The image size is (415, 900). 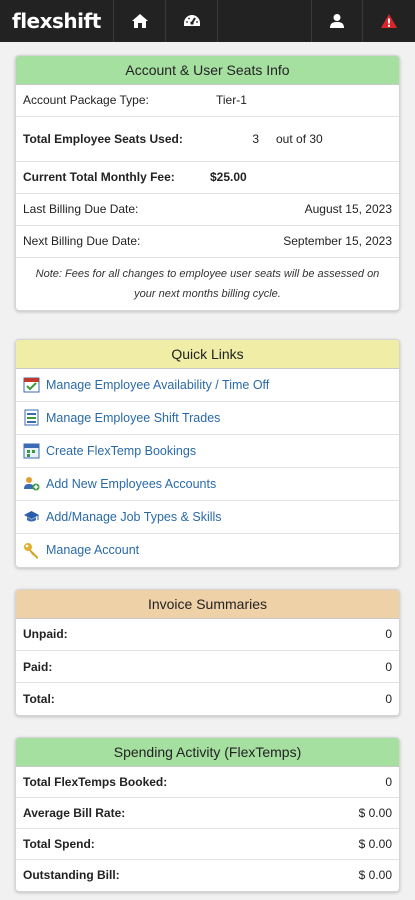 What do you see at coordinates (332, 139) in the screenshot?
I see `seats-total-value: out of 30` at bounding box center [332, 139].